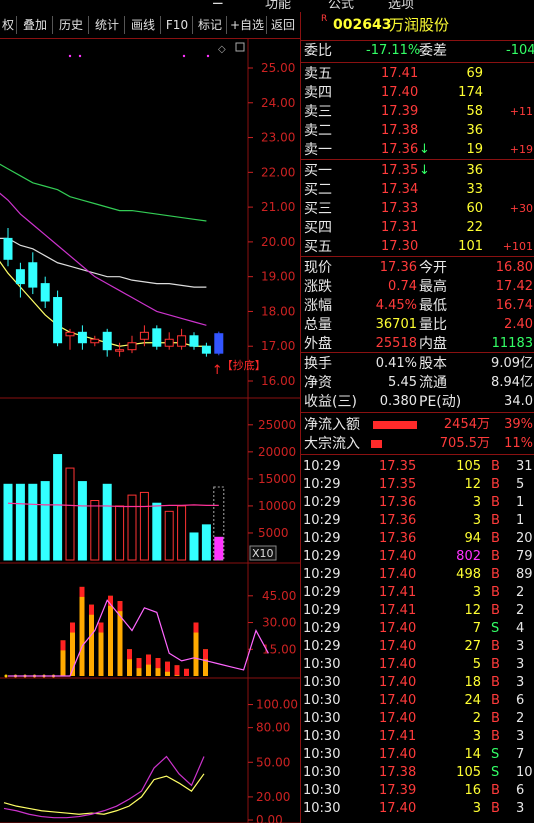  Describe the element at coordinates (278, 6) in the screenshot. I see `menu-function: 功能` at that location.